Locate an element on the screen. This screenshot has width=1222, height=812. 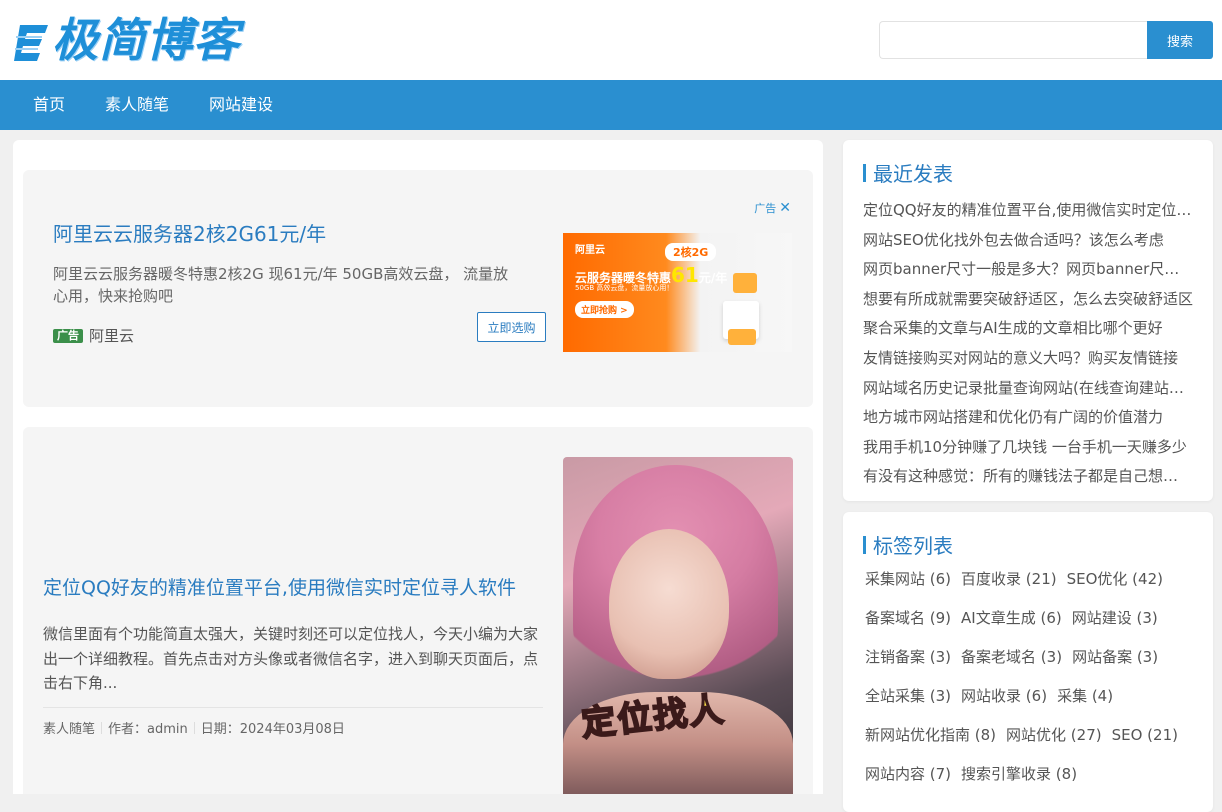
ad-image-cta: 立即抢购 > is located at coordinates (604, 309).